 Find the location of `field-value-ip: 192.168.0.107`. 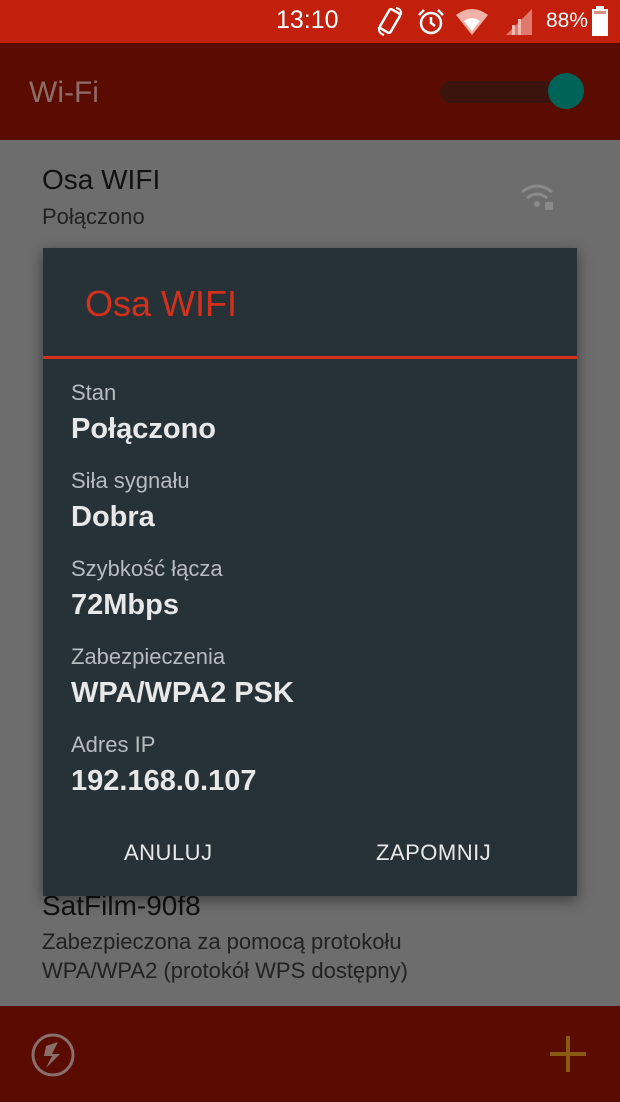

field-value-ip: 192.168.0.107 is located at coordinates (164, 781).